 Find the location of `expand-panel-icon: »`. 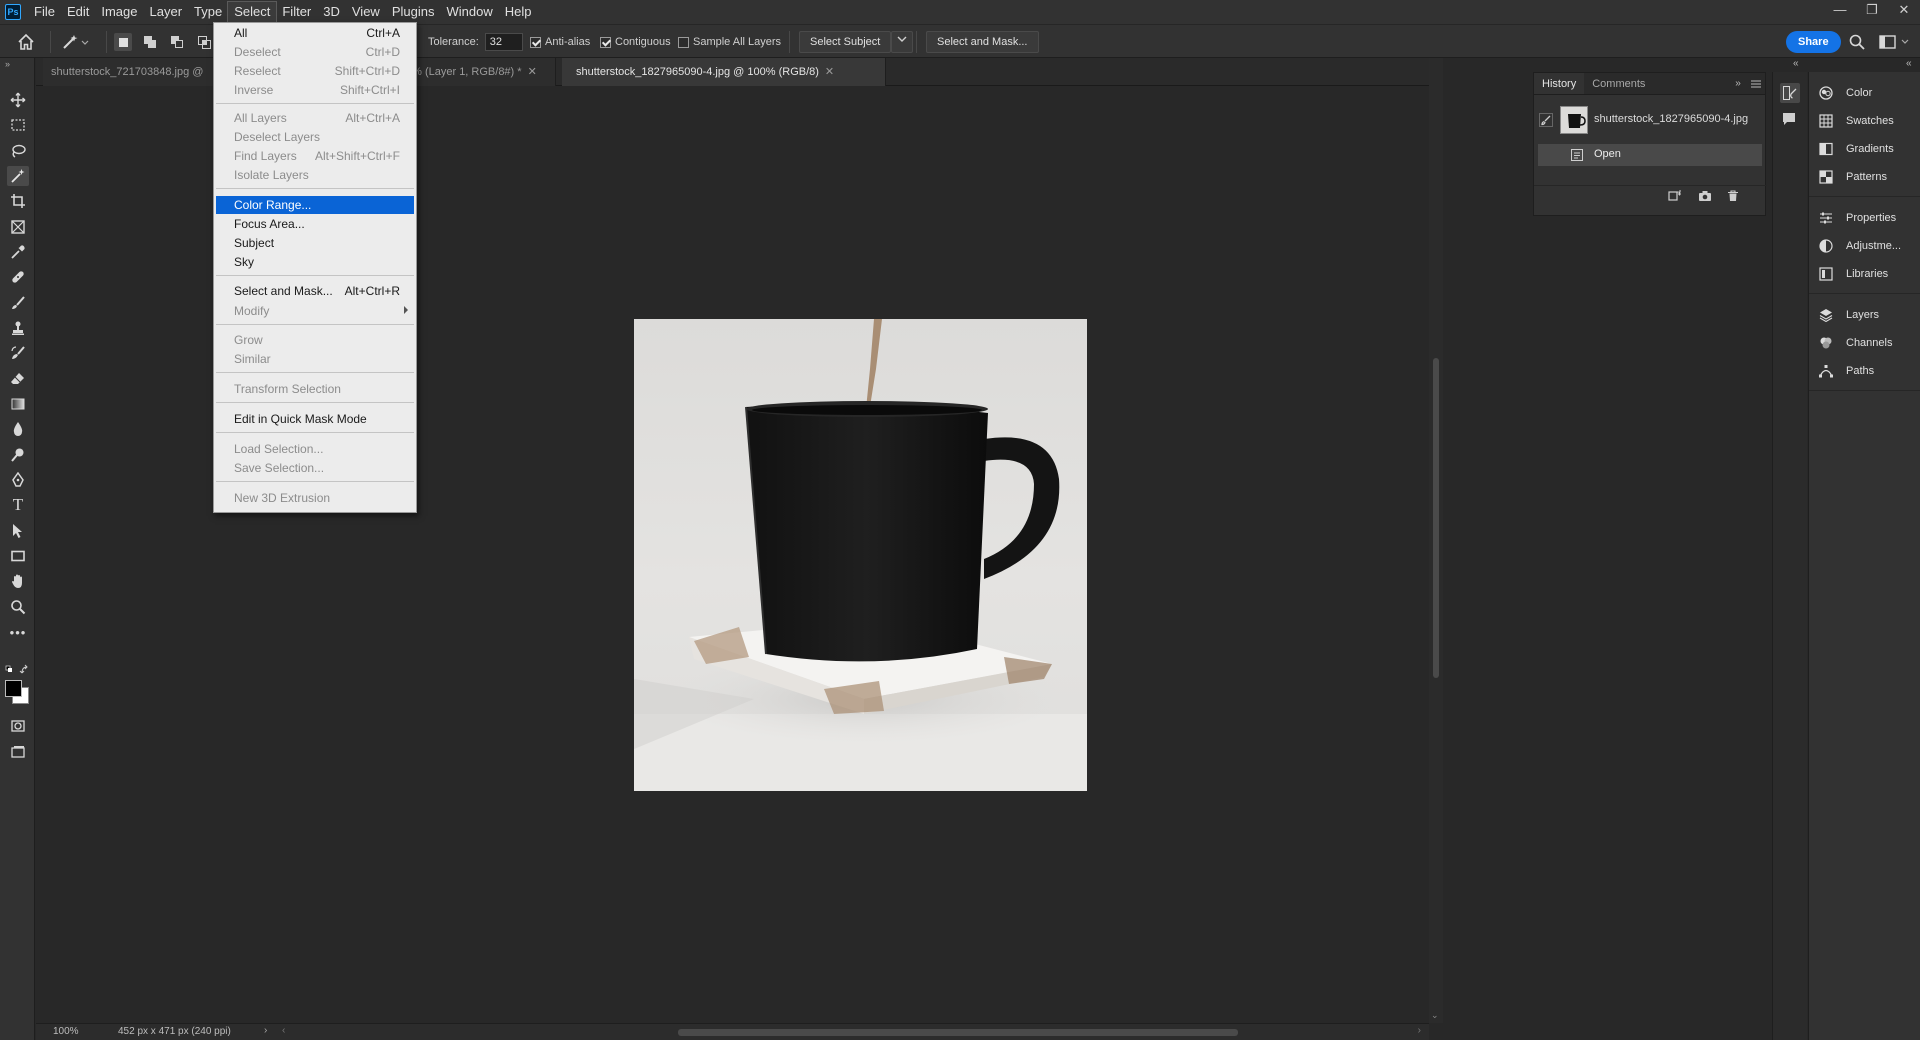

expand-panel-icon: » is located at coordinates (1738, 83).